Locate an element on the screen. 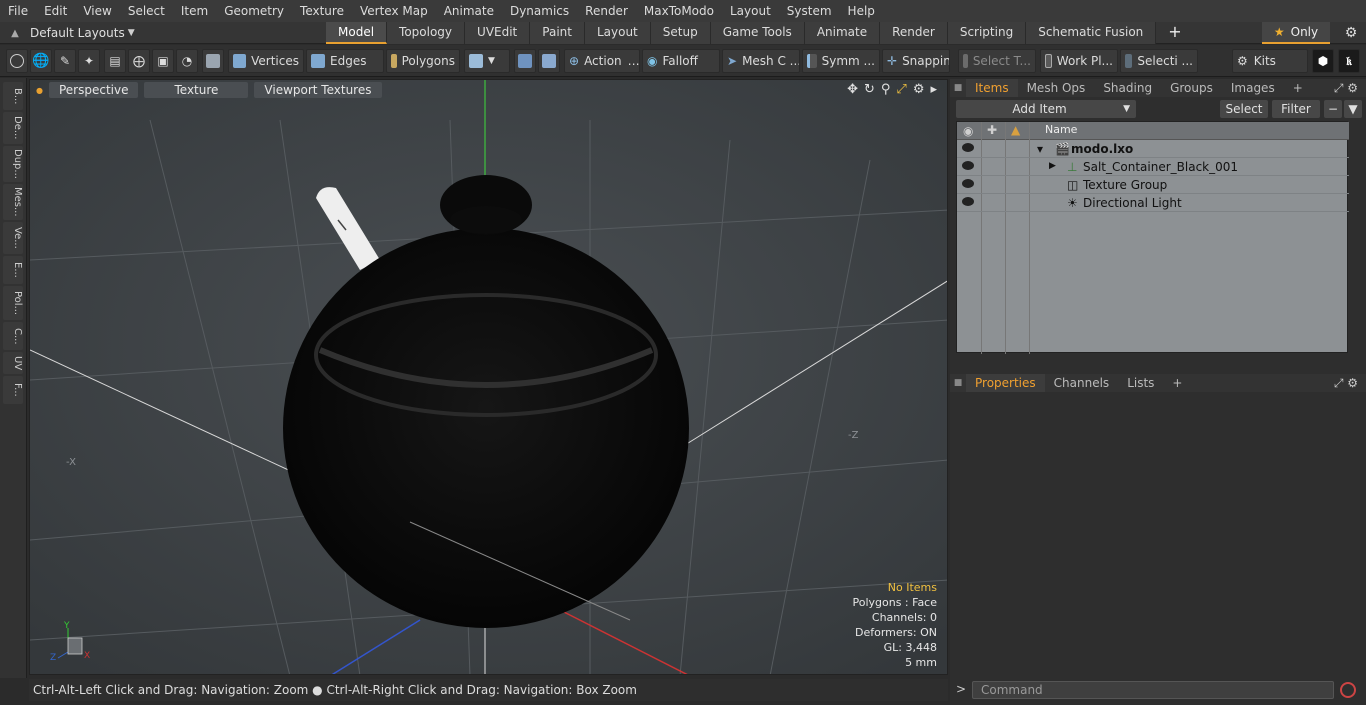 This screenshot has width=1366, height=705. menu-layout: Layout is located at coordinates (750, 11).